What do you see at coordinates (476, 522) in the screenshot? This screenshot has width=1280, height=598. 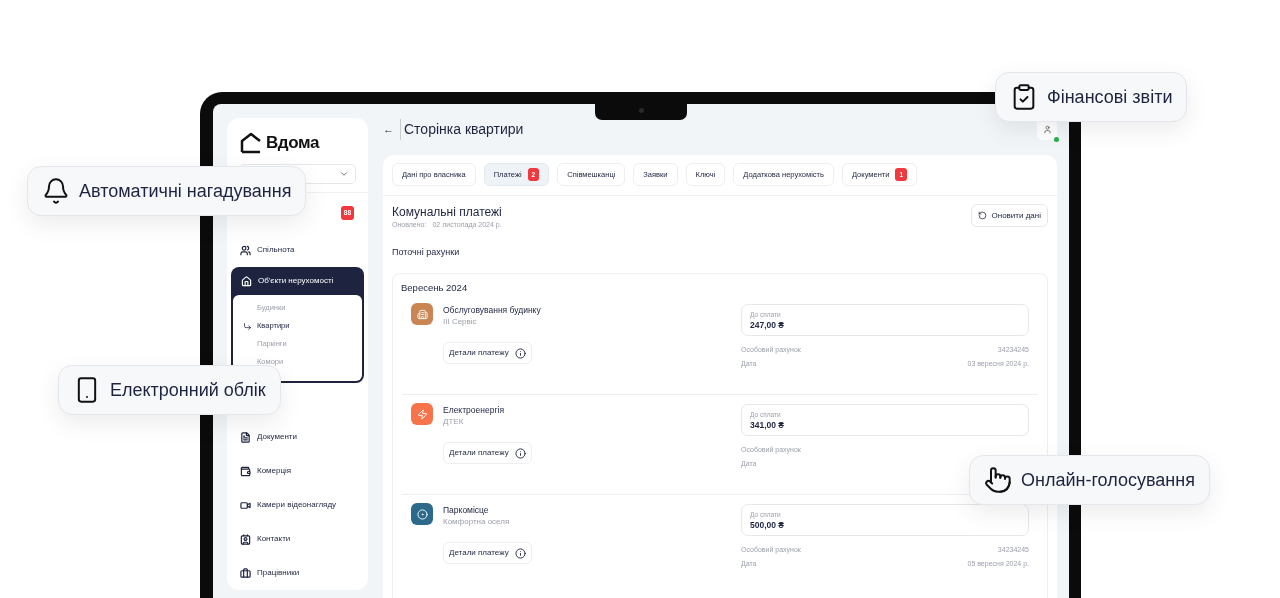 I see `provider-name: Комфортна оселя` at bounding box center [476, 522].